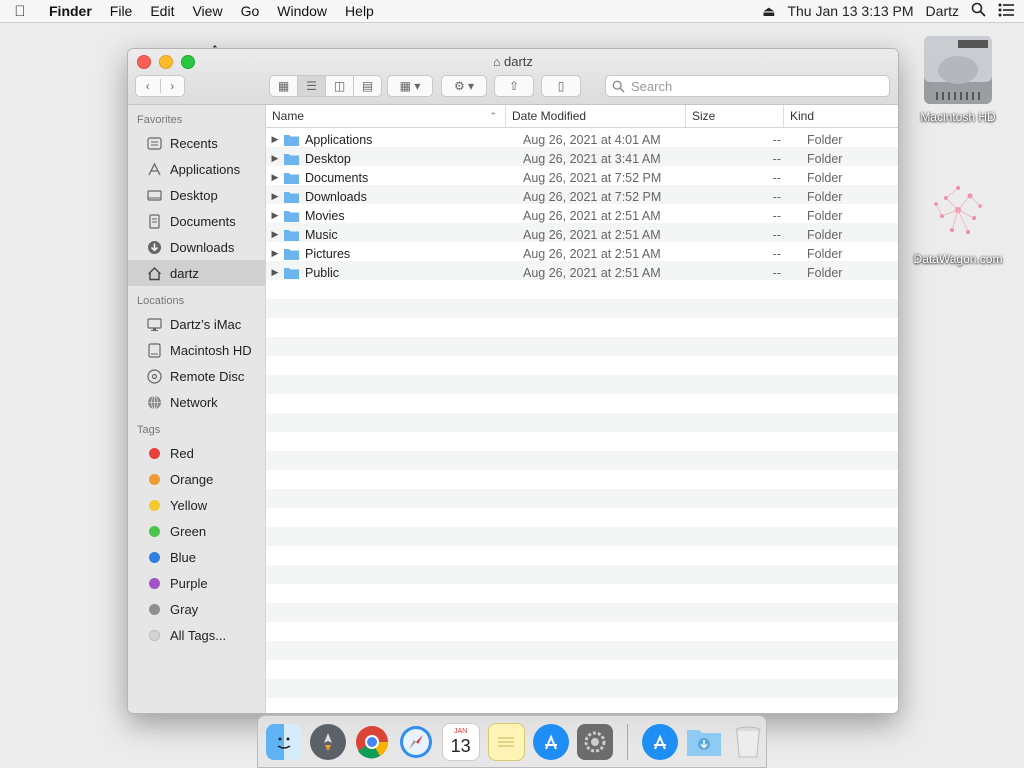 The height and width of the screenshot is (768, 1024). I want to click on tag-color-dot, so click(154, 583).